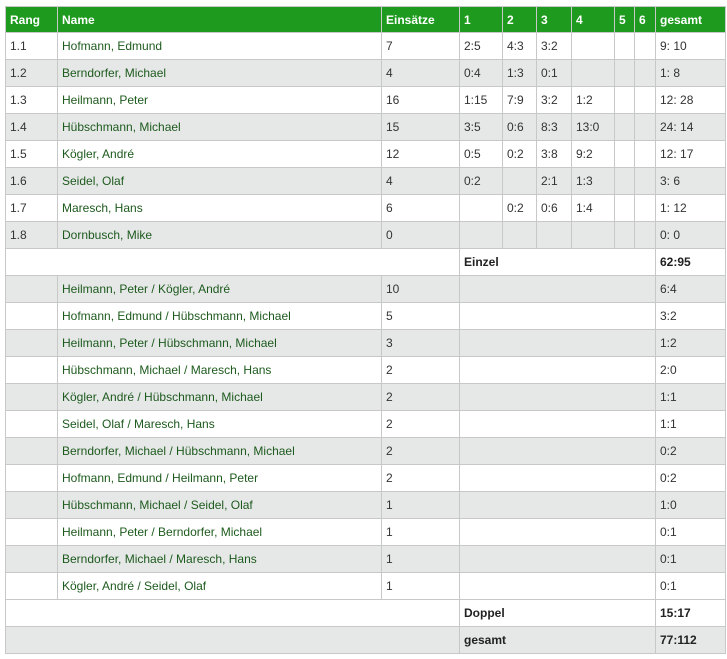 This screenshot has height=659, width=727. Describe the element at coordinates (554, 19) in the screenshot. I see `col-header-round-3: 3` at that location.